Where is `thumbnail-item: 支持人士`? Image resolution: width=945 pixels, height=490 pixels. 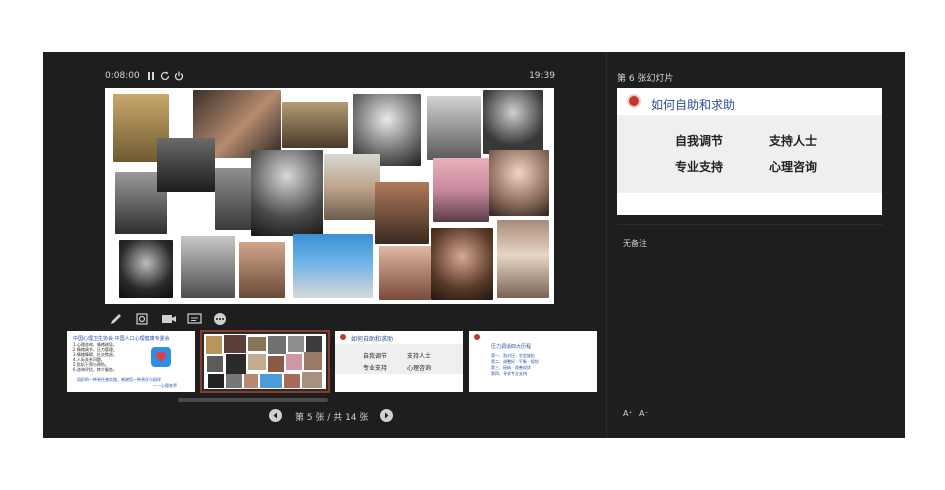 thumbnail-item: 支持人士 is located at coordinates (419, 356).